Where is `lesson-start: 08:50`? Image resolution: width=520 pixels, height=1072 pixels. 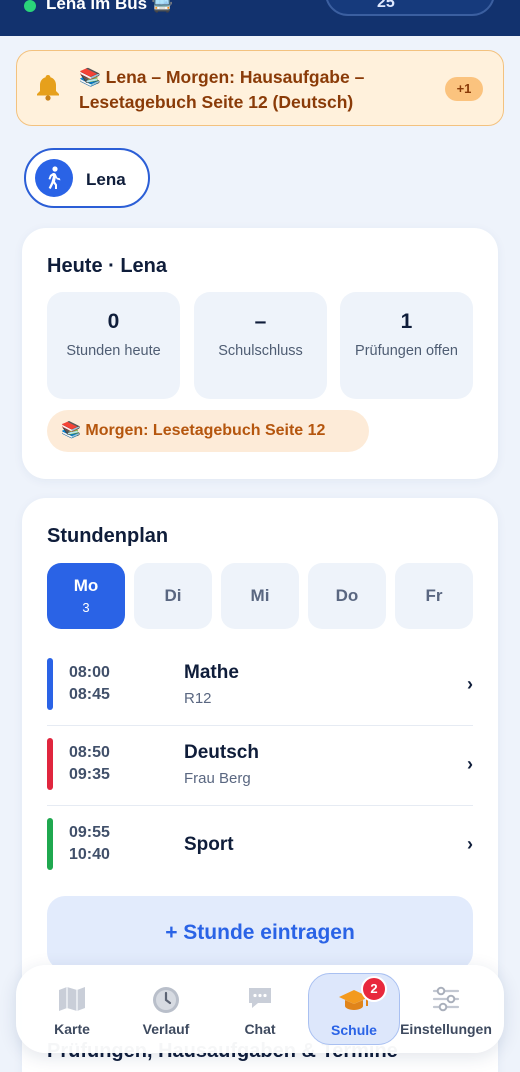
lesson-start: 08:50 is located at coordinates (89, 752).